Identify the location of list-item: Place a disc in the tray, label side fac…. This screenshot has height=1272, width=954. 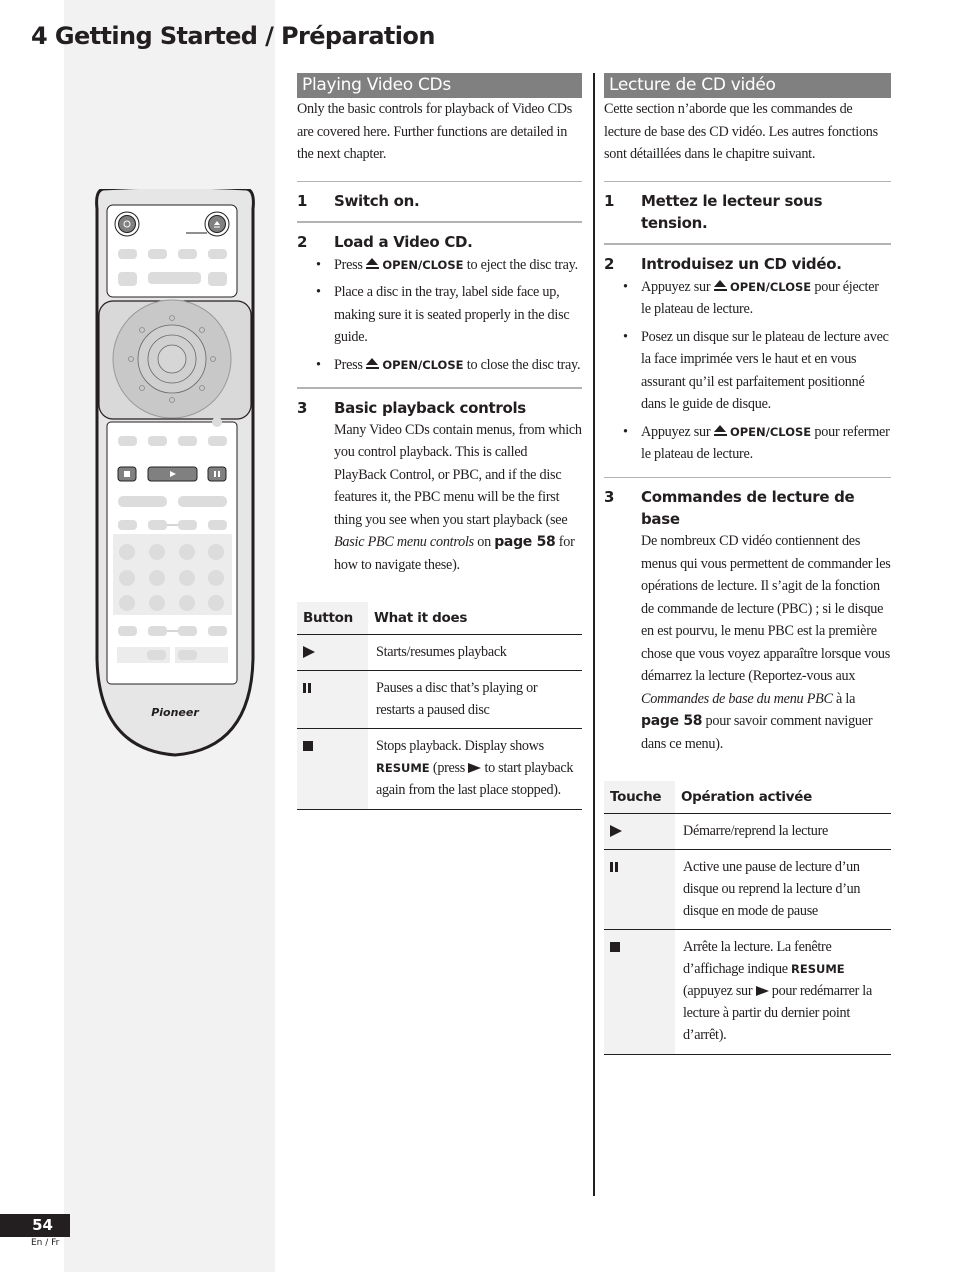
(449, 315).